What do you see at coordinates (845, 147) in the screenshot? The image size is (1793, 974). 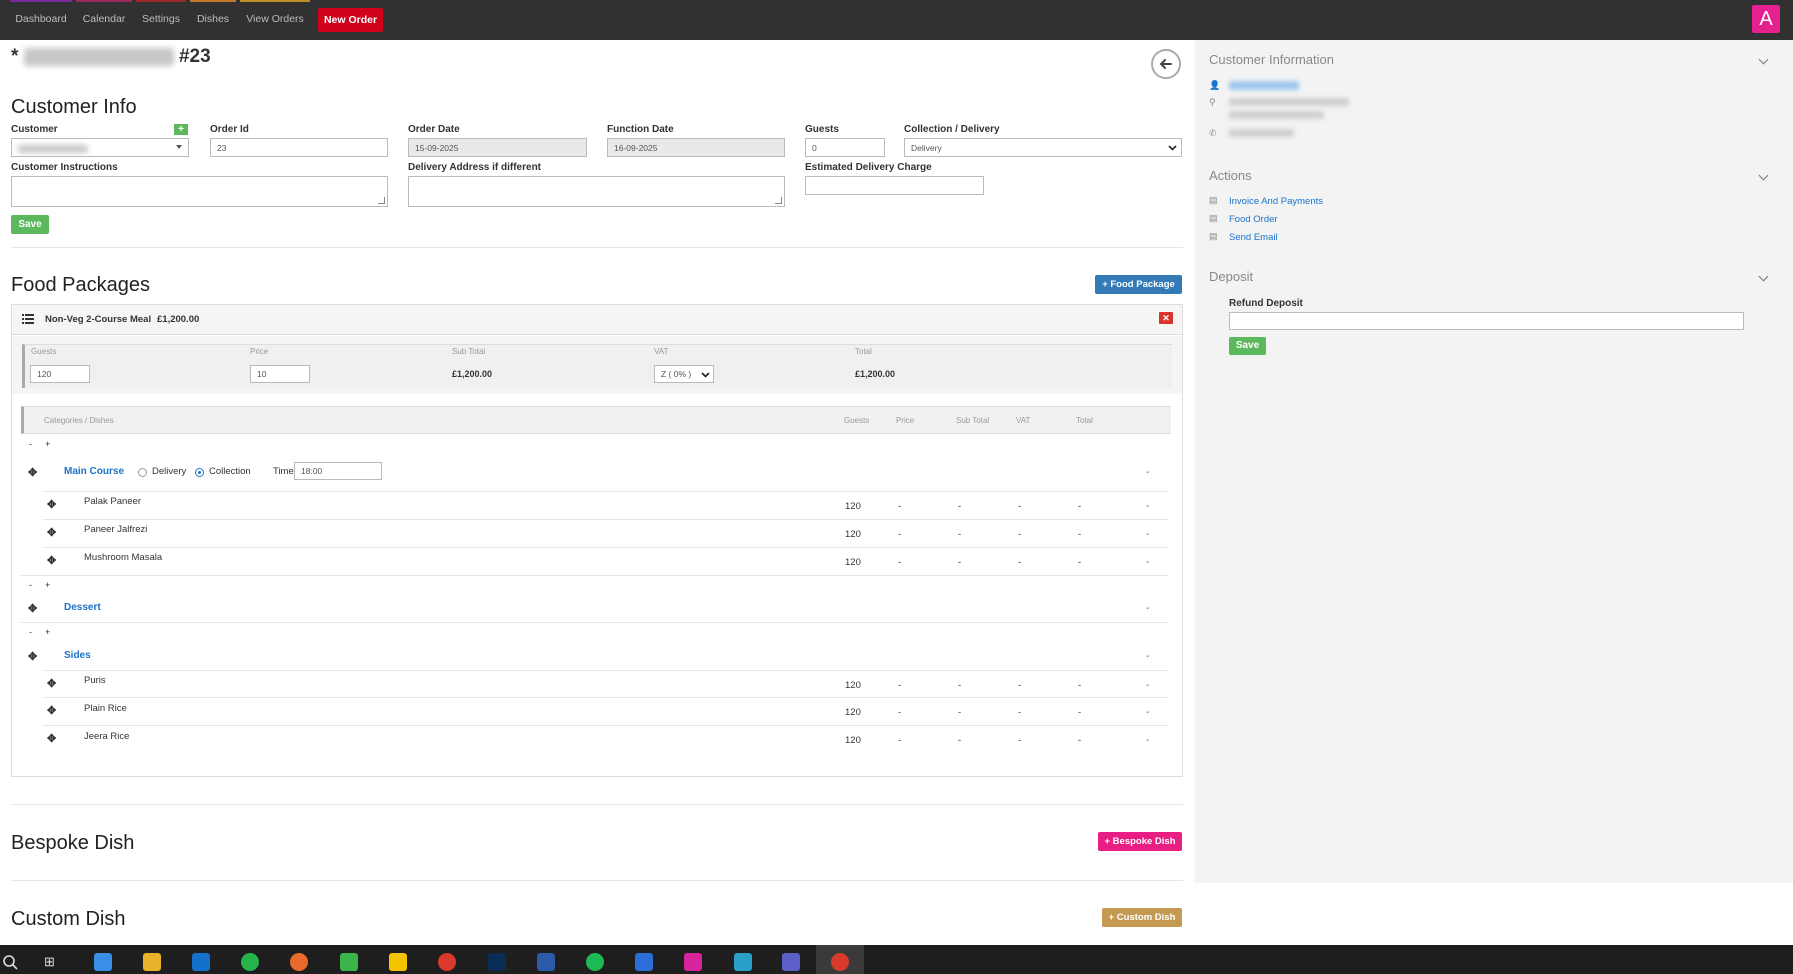 I see `guests-input: 0` at bounding box center [845, 147].